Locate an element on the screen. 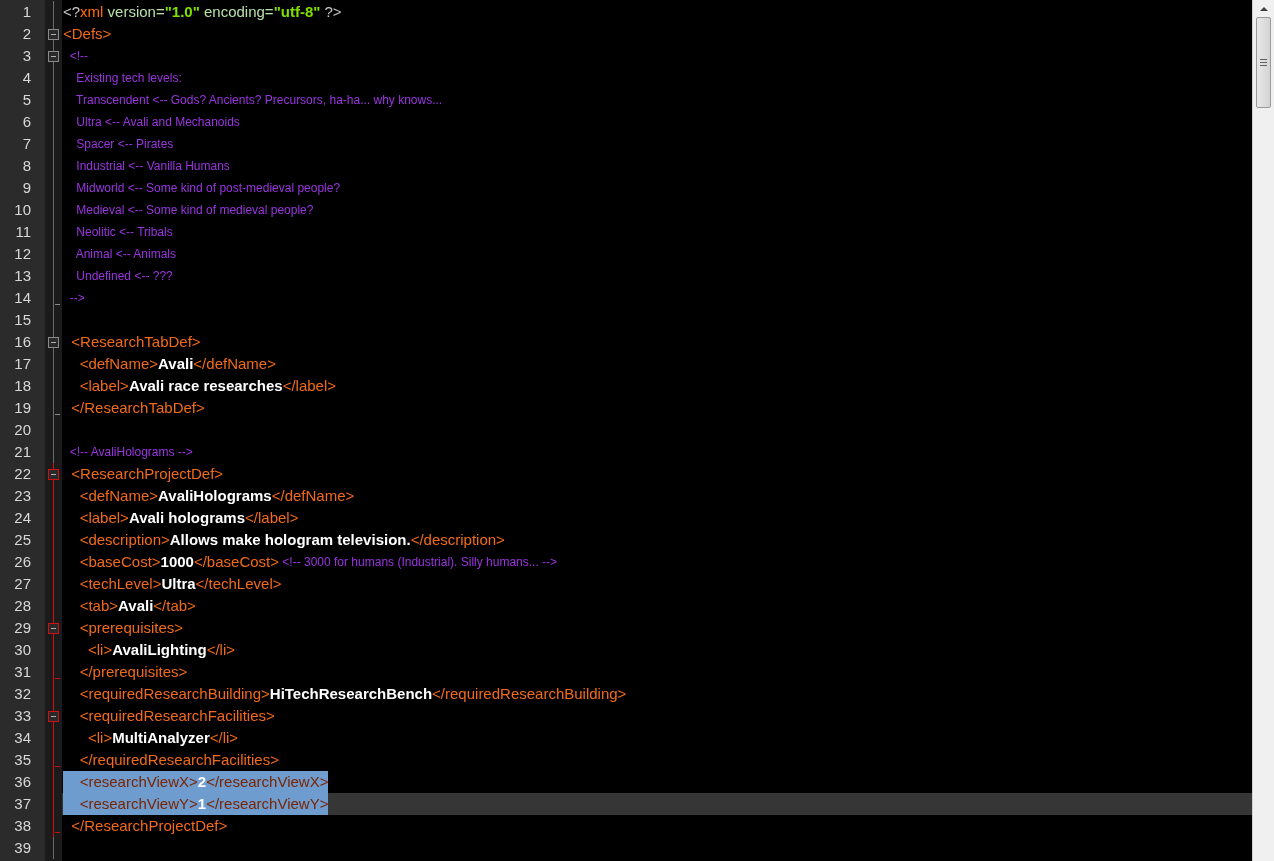  element-text: 1000 is located at coordinates (177, 562).